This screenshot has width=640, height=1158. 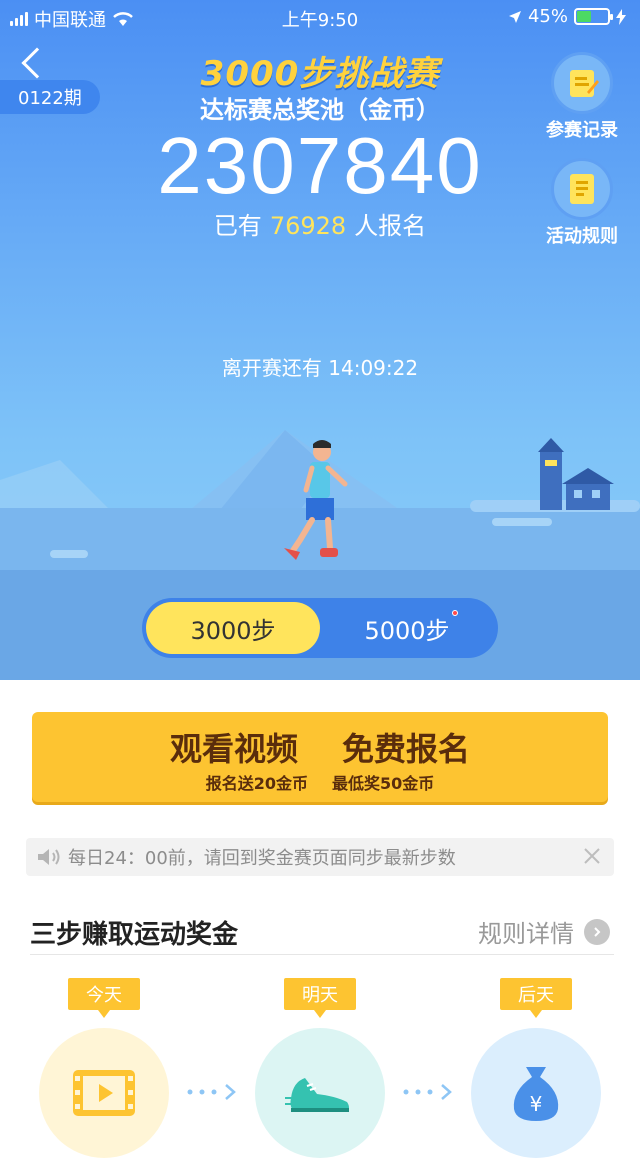 What do you see at coordinates (621, 16) in the screenshot?
I see `charging-icon` at bounding box center [621, 16].